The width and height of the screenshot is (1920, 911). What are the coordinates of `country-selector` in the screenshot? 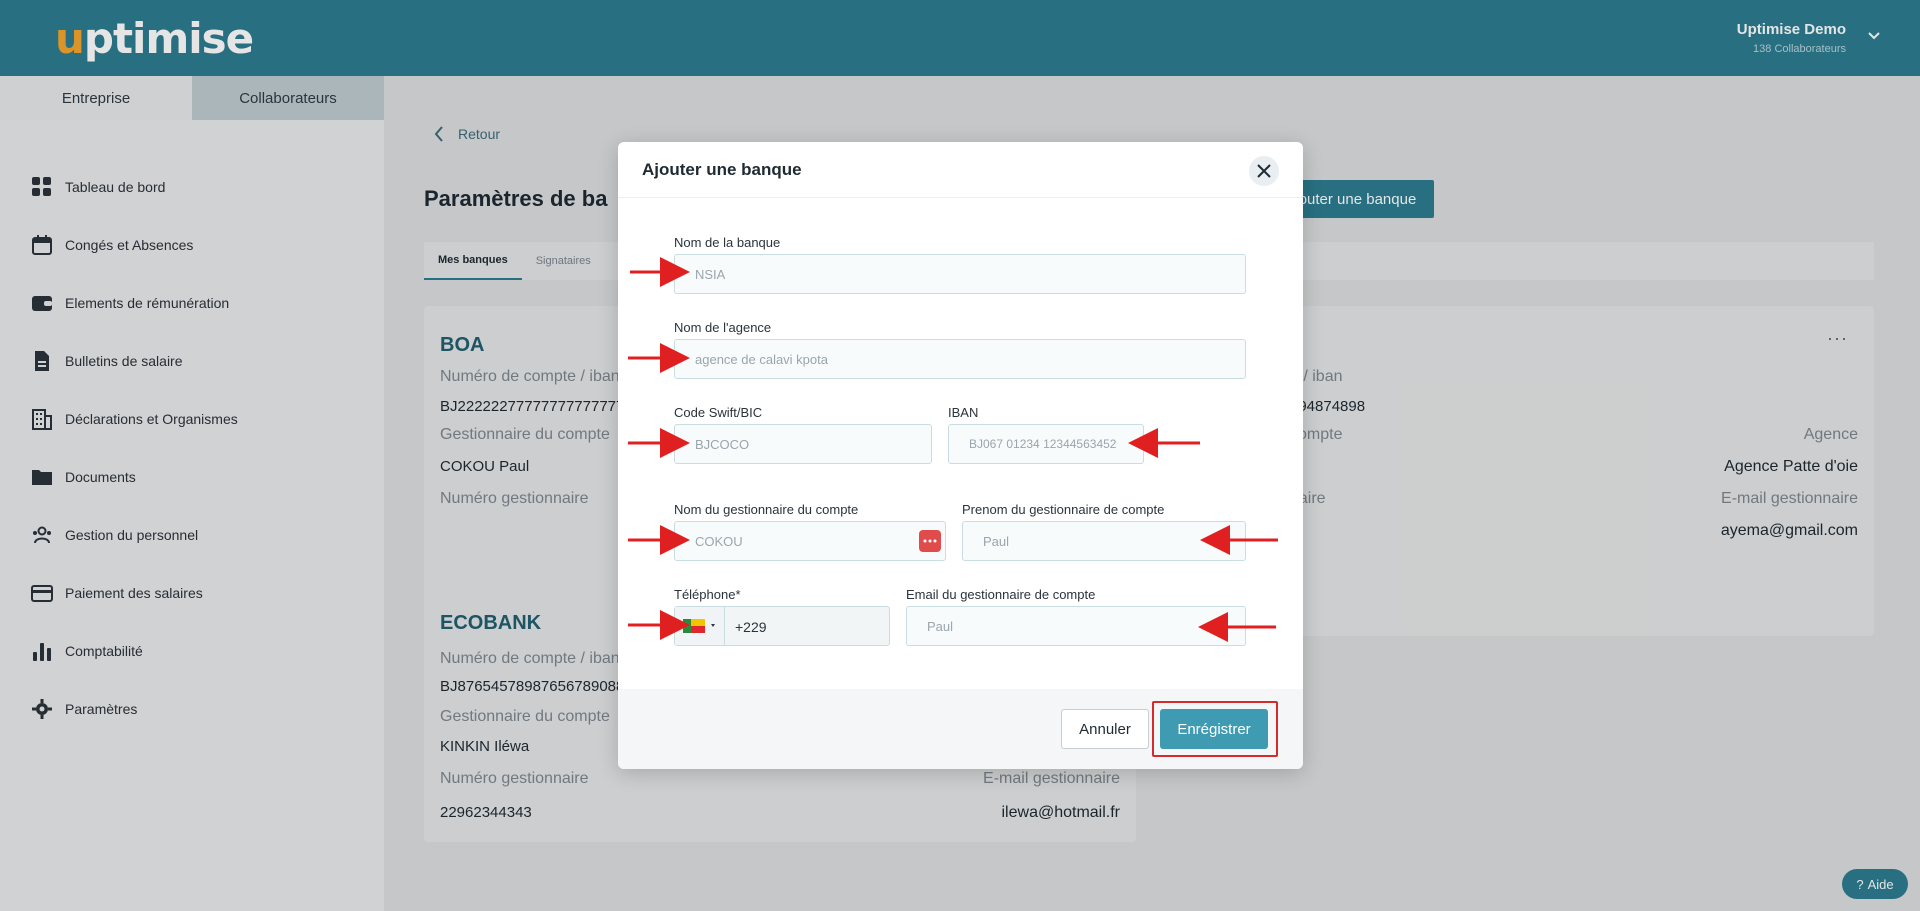 It's located at (700, 626).